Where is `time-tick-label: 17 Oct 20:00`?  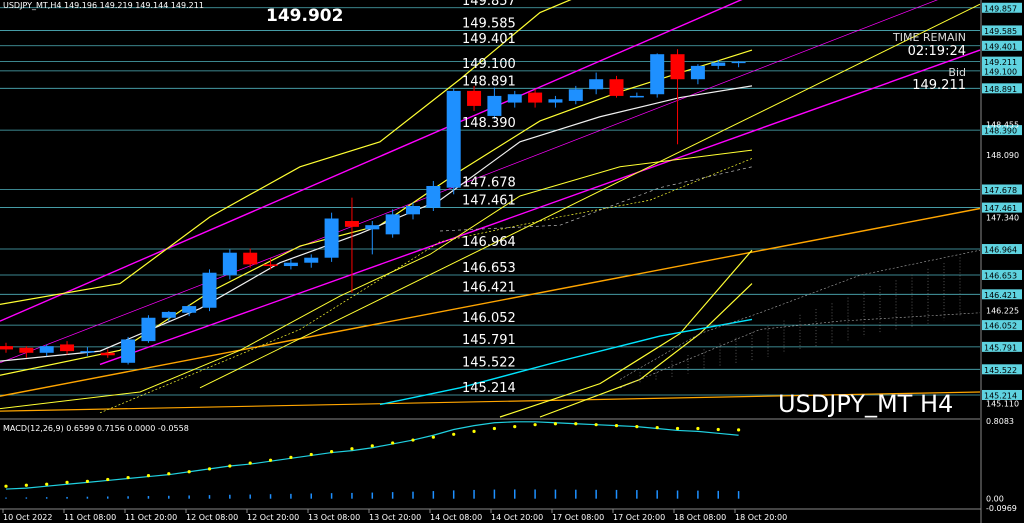
time-tick-label: 17 Oct 20:00 is located at coordinates (639, 517).